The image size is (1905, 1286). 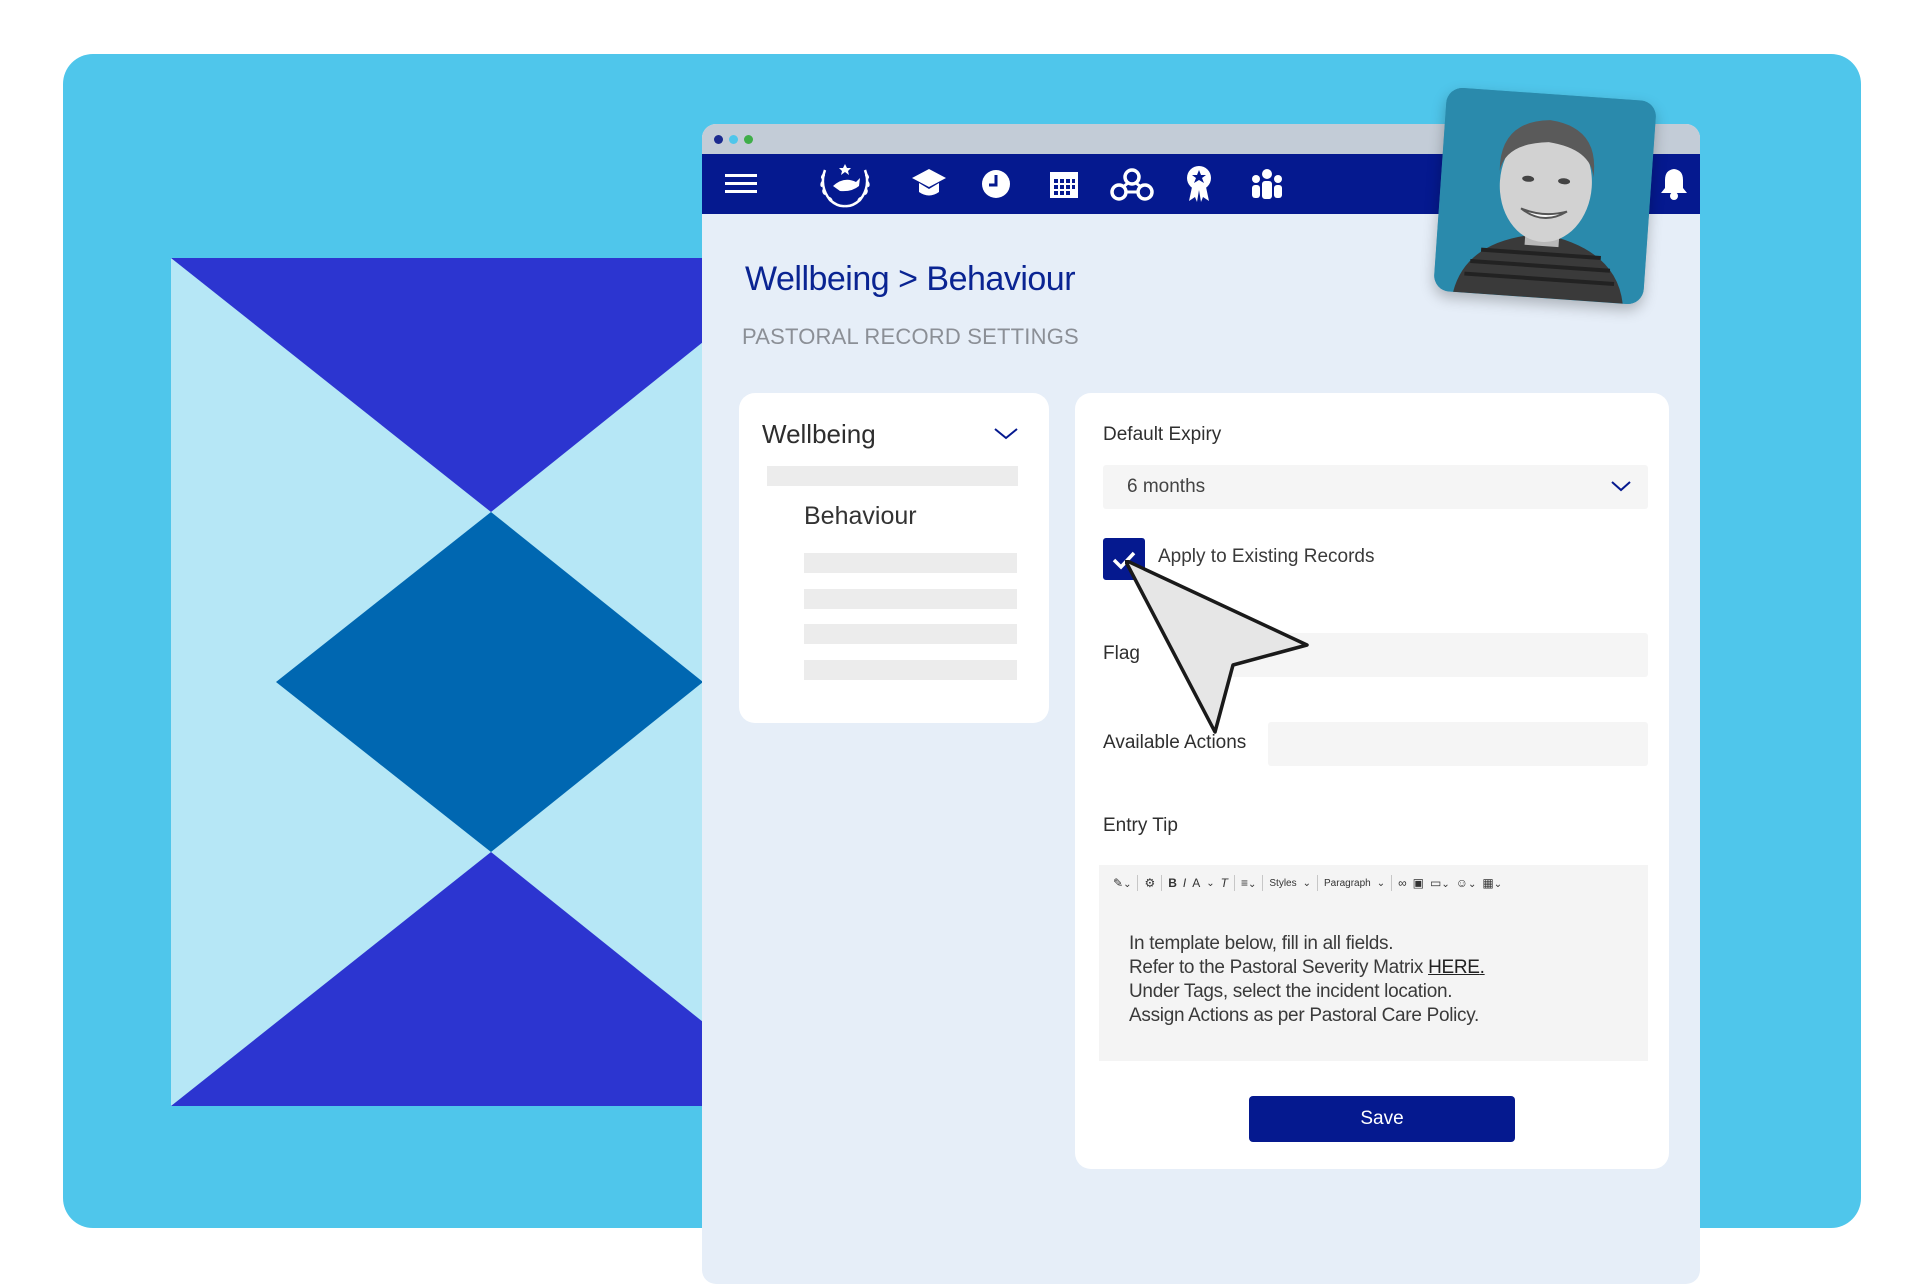 What do you see at coordinates (1402, 883) in the screenshot?
I see `link-icon: ∞` at bounding box center [1402, 883].